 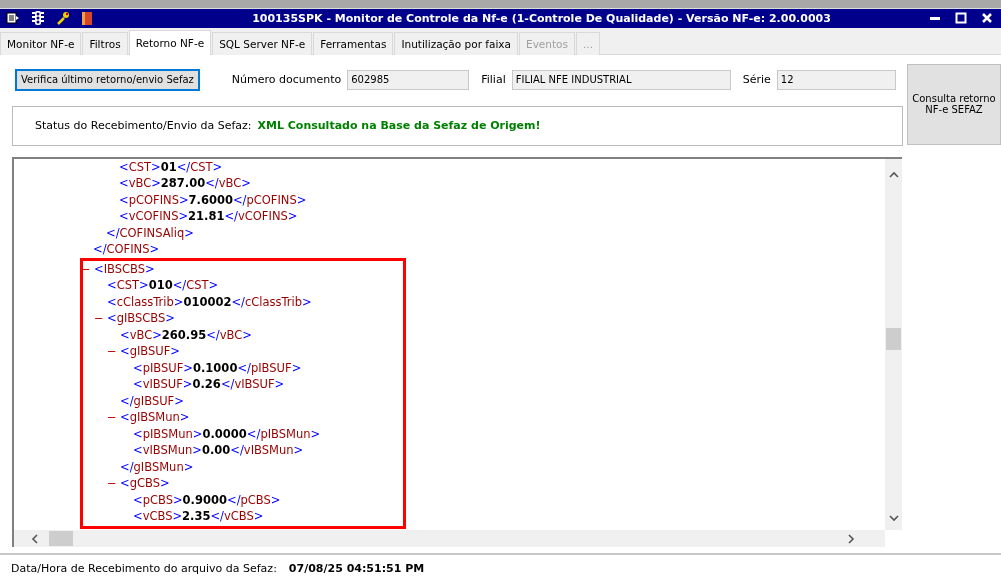 I want to click on maximize-icon, so click(x=961, y=18).